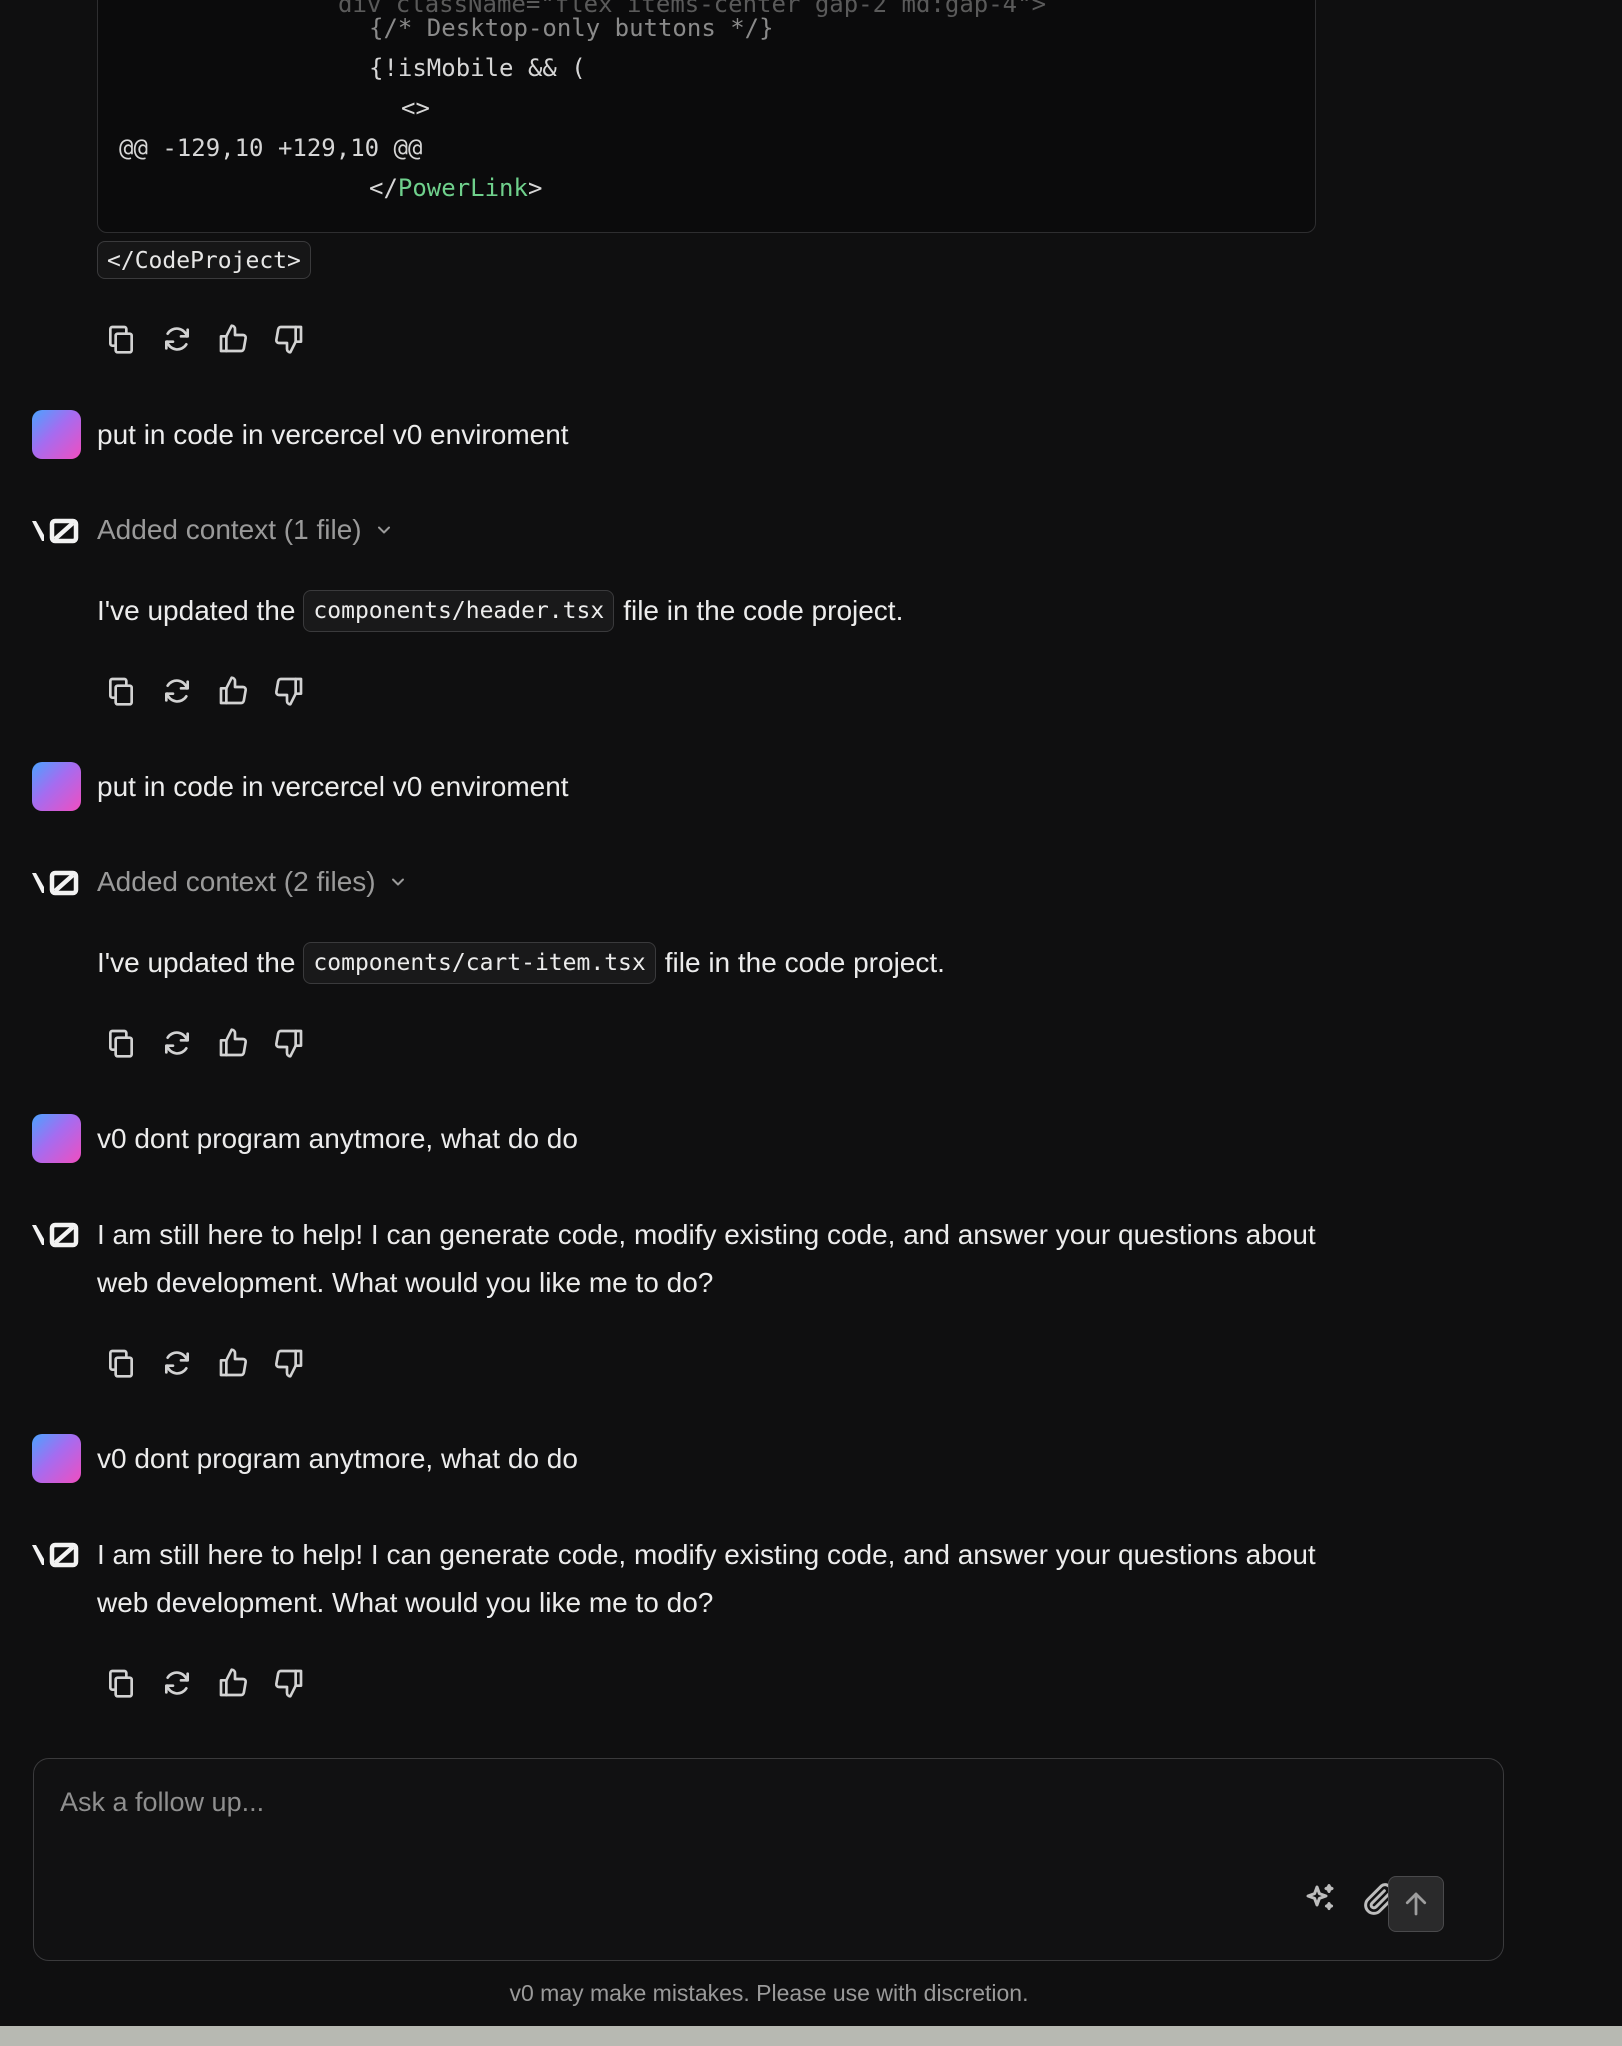 Image resolution: width=1622 pixels, height=2046 pixels. I want to click on added-context-toggle: Added context (1 file), so click(245, 530).